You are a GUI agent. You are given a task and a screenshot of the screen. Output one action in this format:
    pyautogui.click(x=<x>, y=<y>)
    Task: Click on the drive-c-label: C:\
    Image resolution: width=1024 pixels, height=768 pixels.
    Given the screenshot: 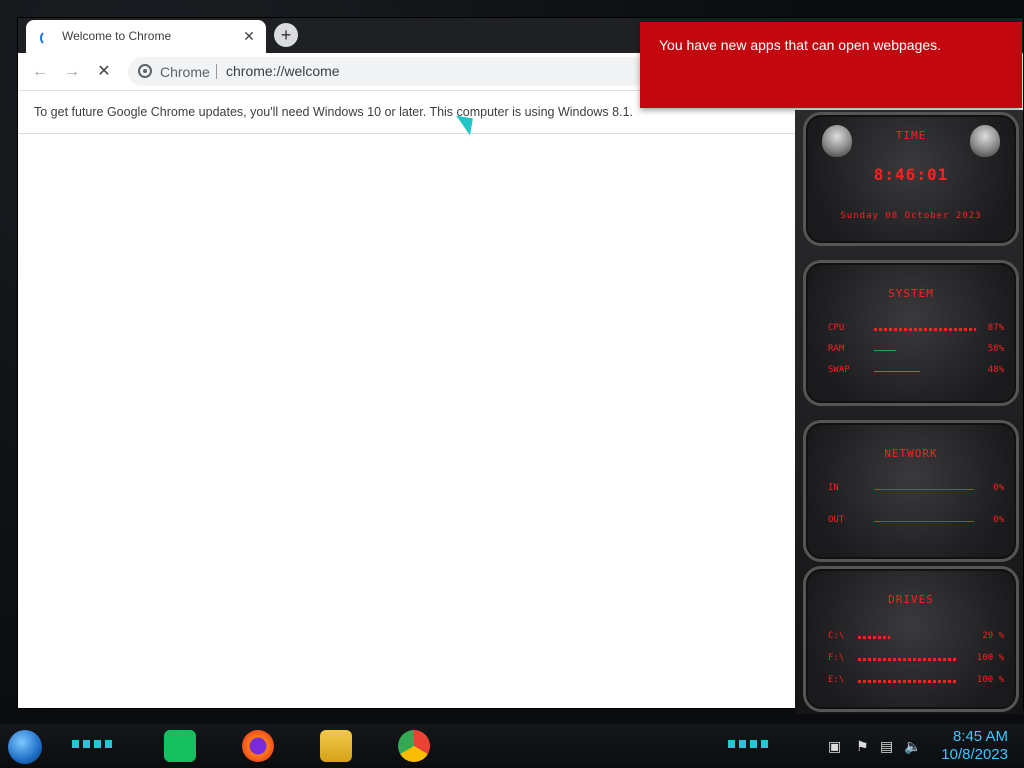 What is the action you would take?
    pyautogui.click(x=836, y=636)
    